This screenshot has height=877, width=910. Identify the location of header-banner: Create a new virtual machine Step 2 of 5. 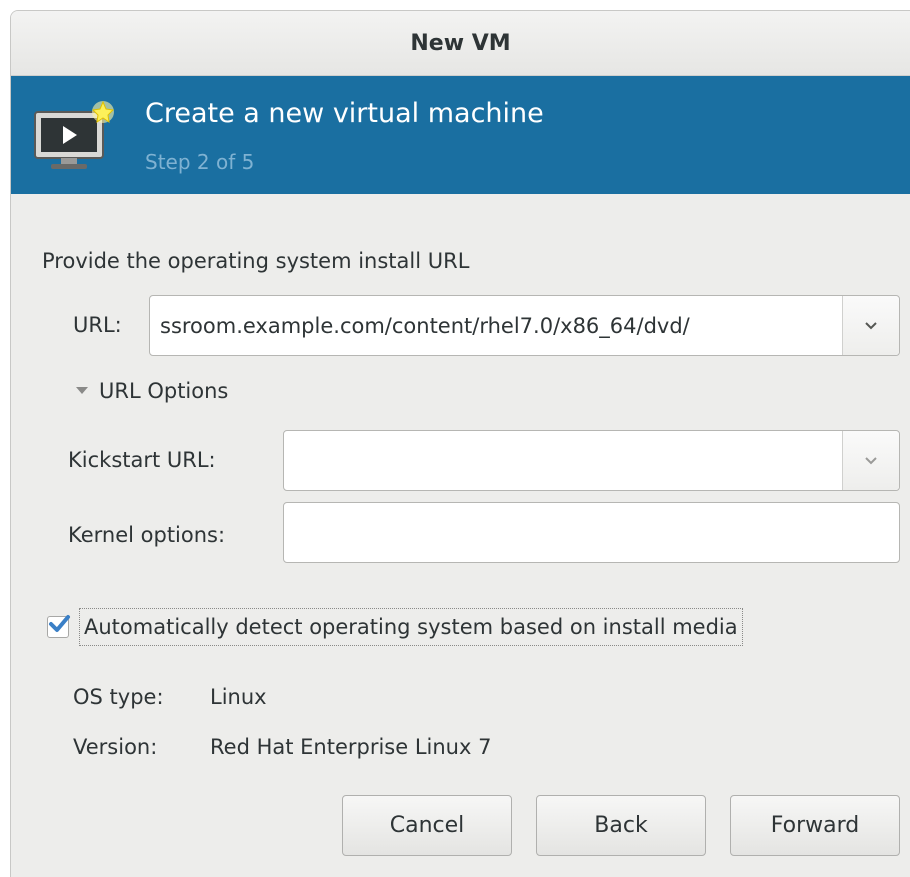
(460, 135).